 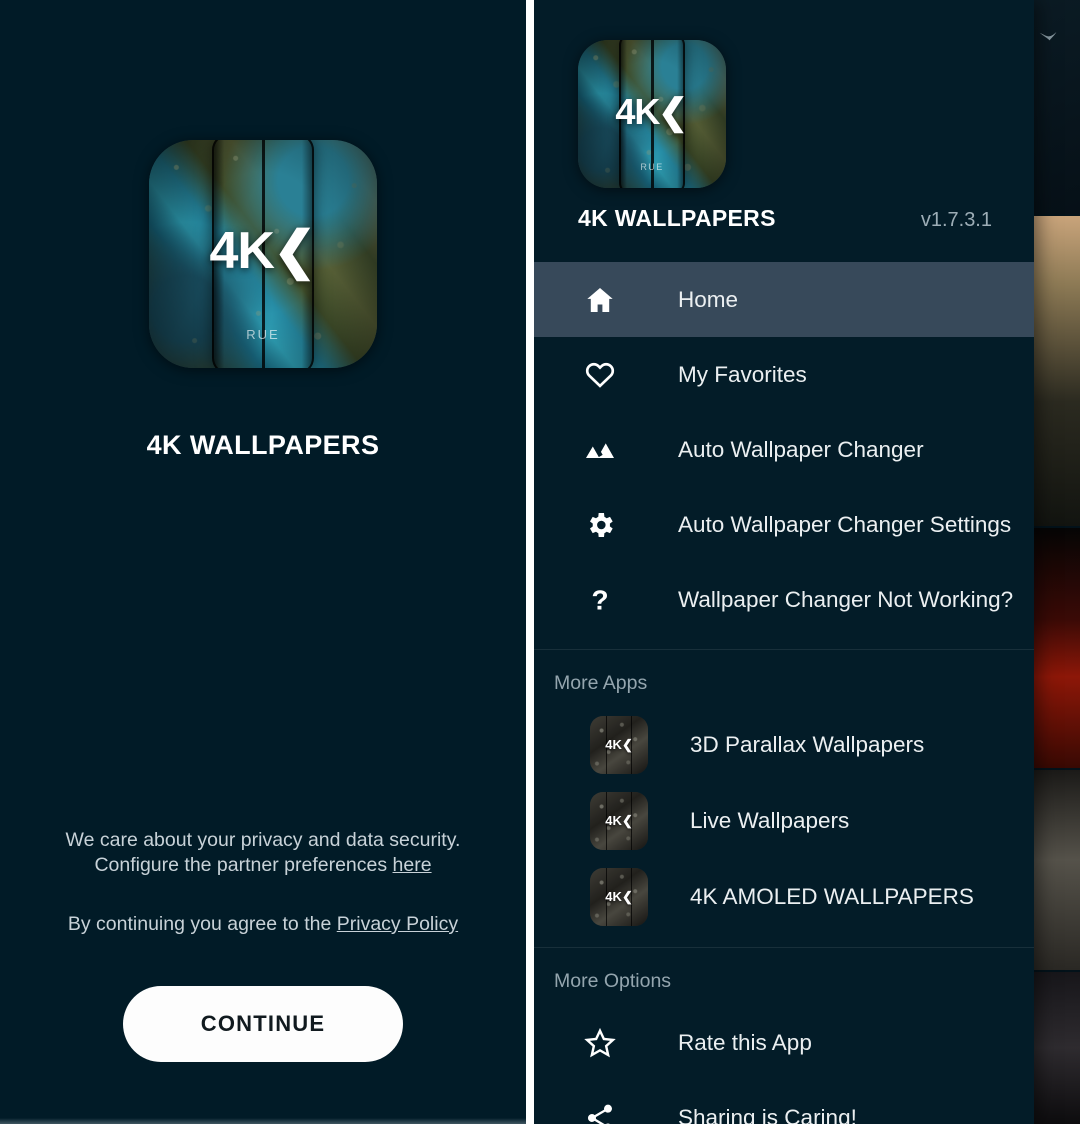 I want to click on share-icon, so click(x=600, y=1113).